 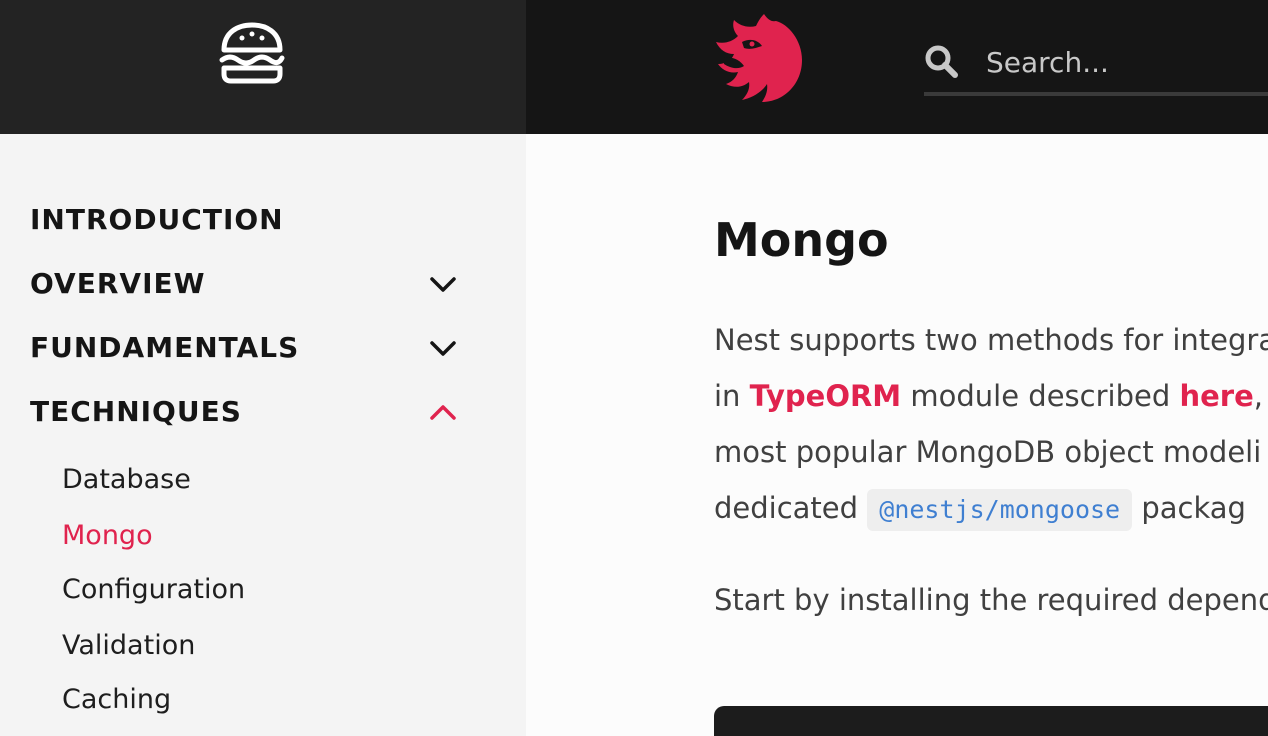 What do you see at coordinates (252, 53) in the screenshot?
I see `burger-icon` at bounding box center [252, 53].